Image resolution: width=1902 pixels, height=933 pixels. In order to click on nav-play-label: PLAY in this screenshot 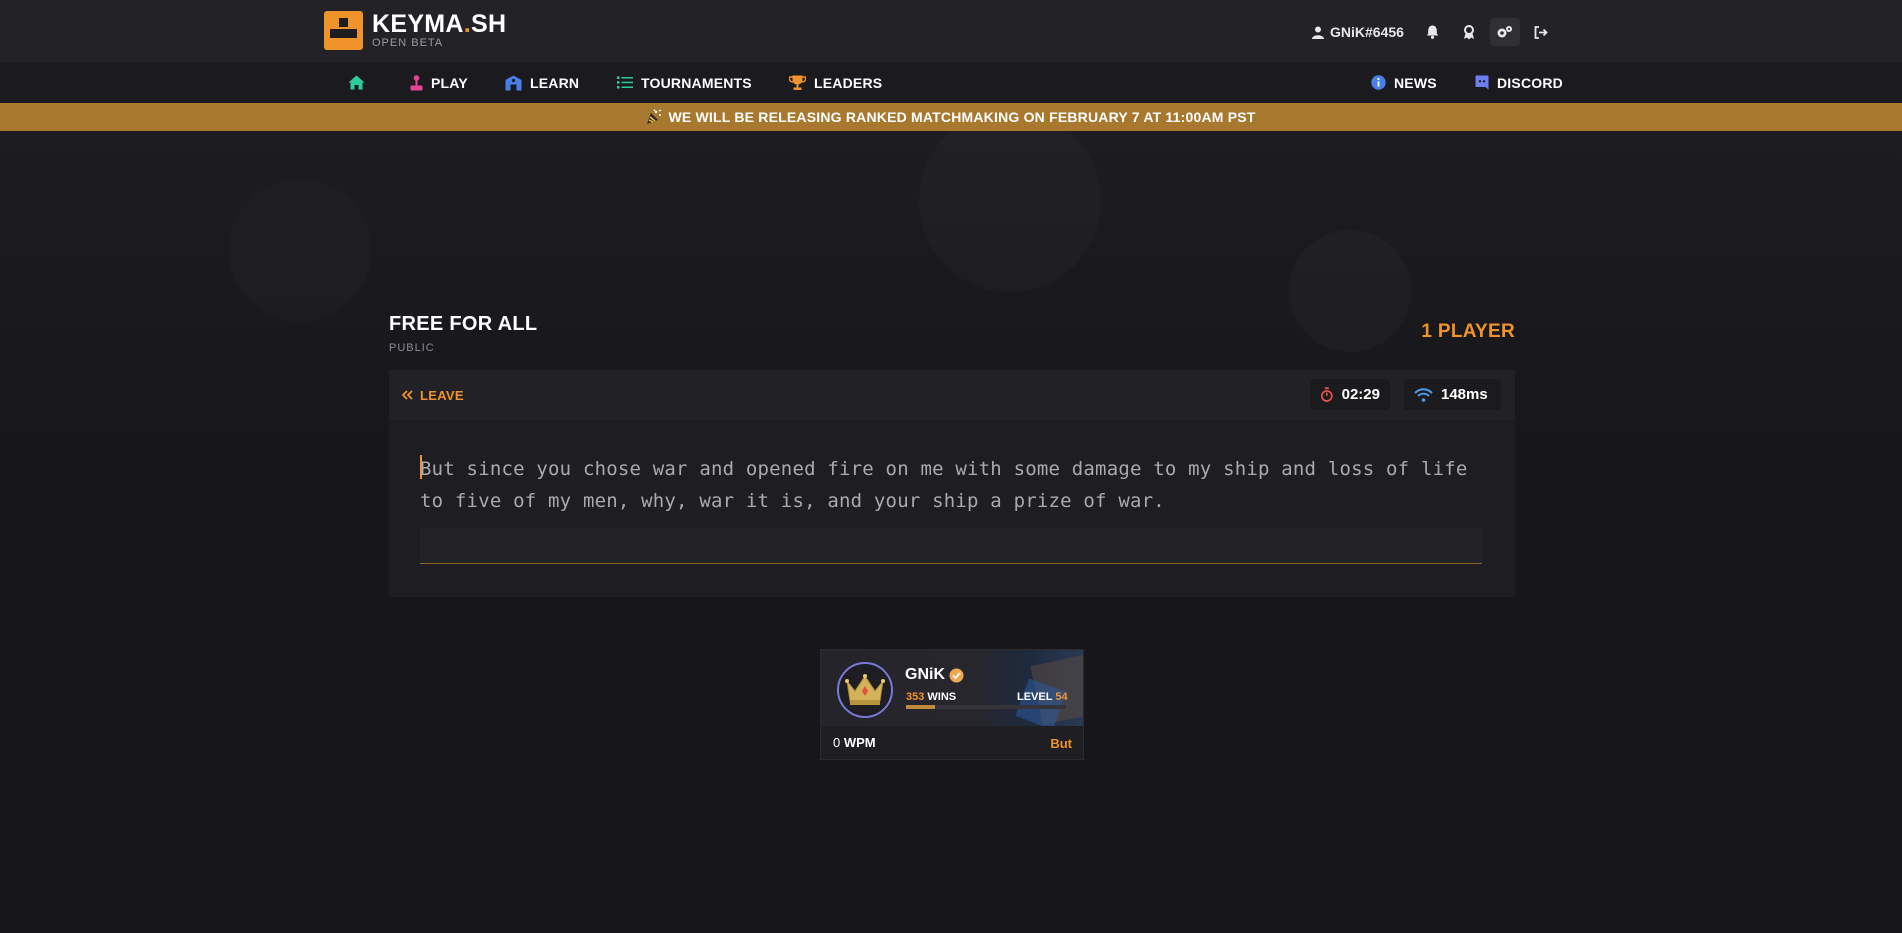, I will do `click(449, 82)`.